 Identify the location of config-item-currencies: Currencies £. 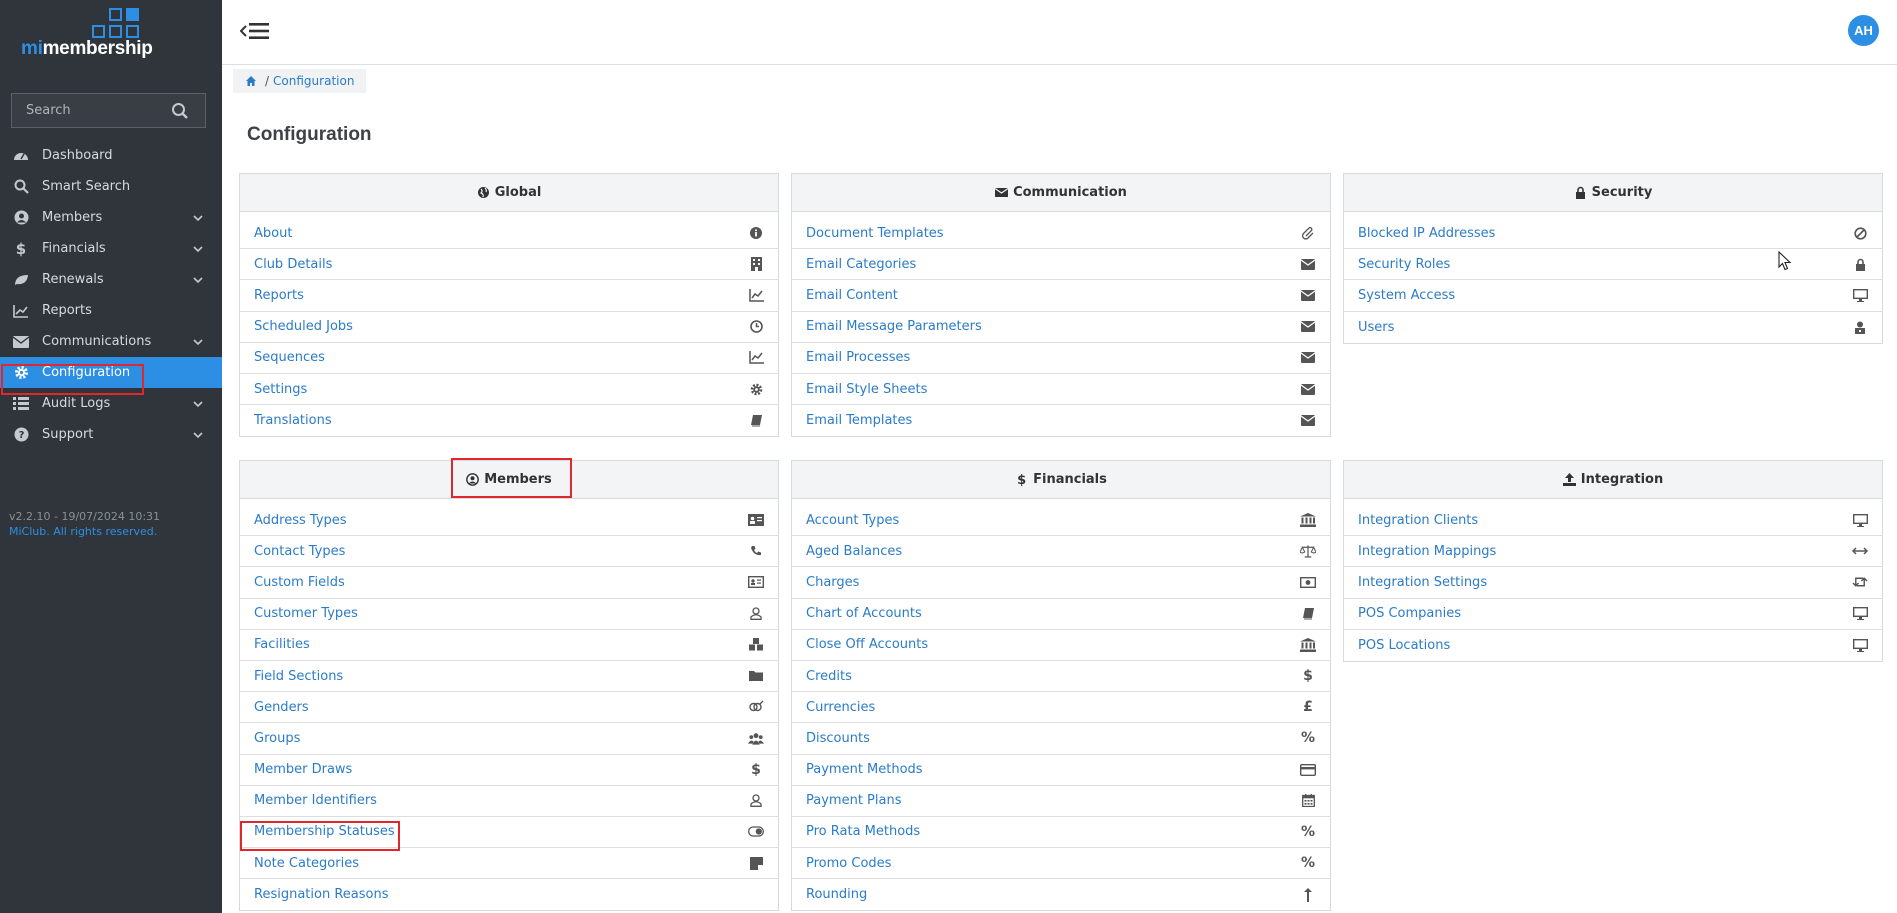
(1061, 708).